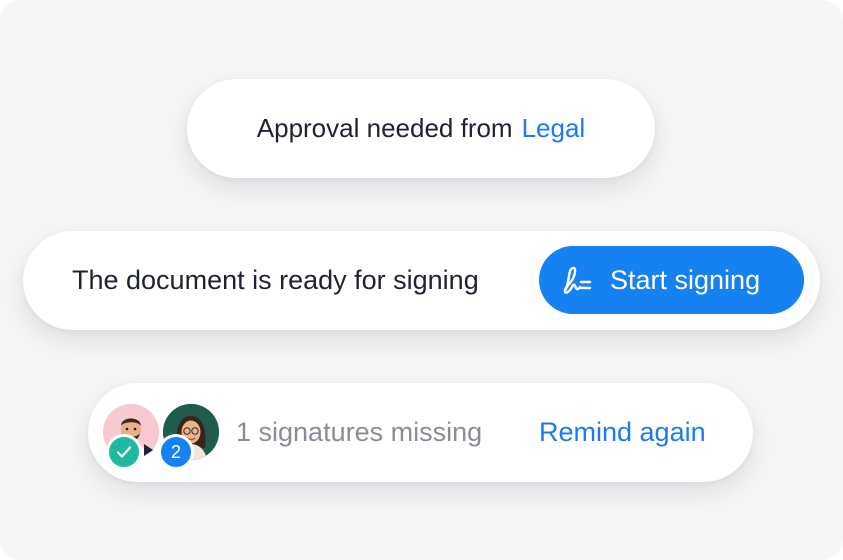 The height and width of the screenshot is (560, 843). What do you see at coordinates (359, 432) in the screenshot?
I see `signatures-missing-text: 1 signatures missing` at bounding box center [359, 432].